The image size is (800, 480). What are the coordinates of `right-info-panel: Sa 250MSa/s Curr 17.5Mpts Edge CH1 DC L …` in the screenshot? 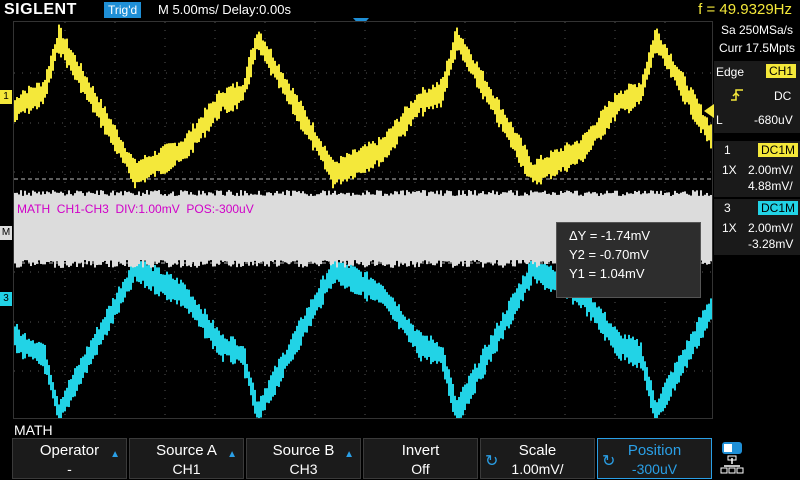 It's located at (757, 220).